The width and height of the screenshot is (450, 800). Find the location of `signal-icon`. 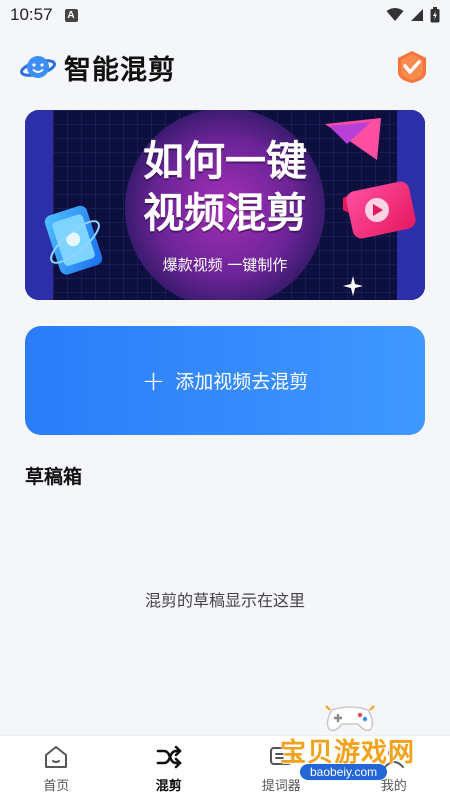

signal-icon is located at coordinates (417, 15).